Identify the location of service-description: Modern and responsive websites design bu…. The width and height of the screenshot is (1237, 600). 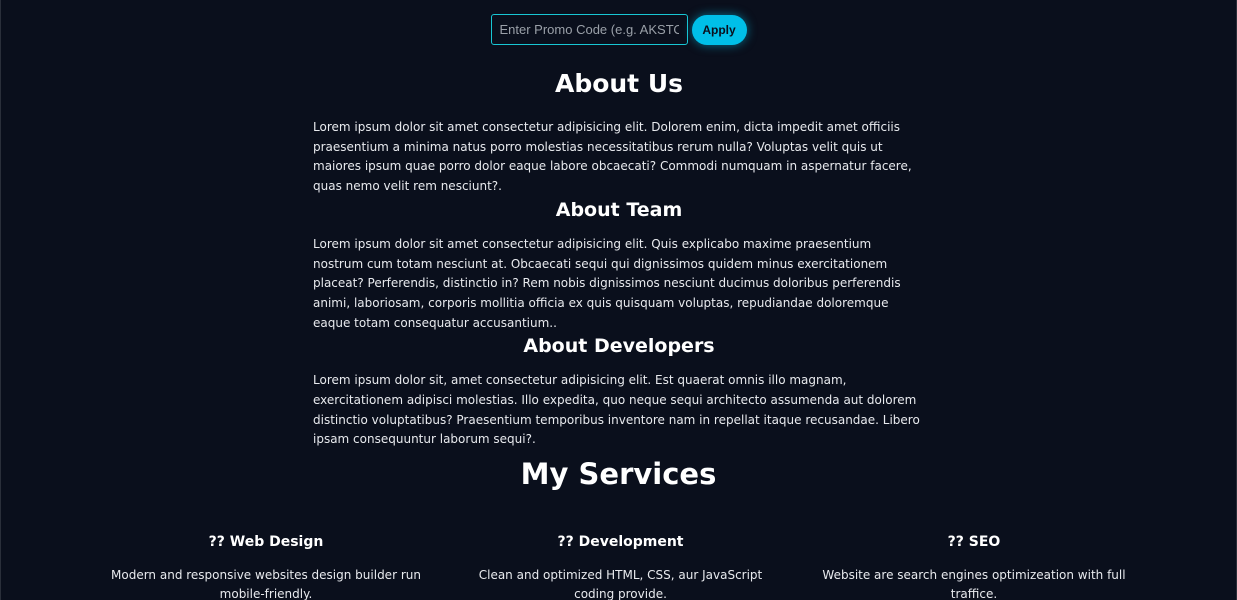
(266, 584).